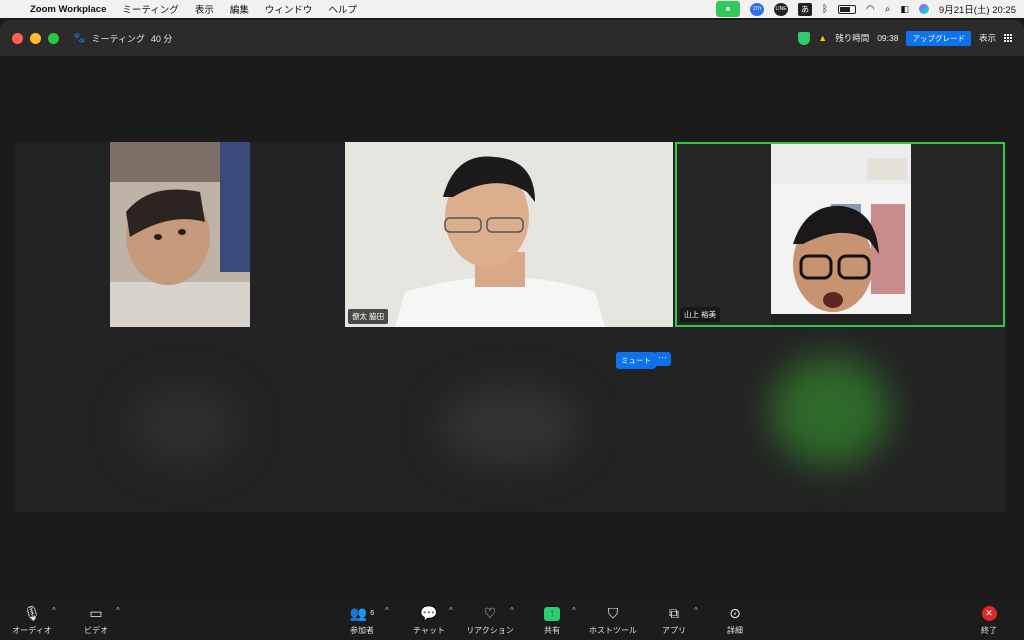 The image size is (1024, 640). What do you see at coordinates (989, 630) in the screenshot?
I see `end-label: 終了` at bounding box center [989, 630].